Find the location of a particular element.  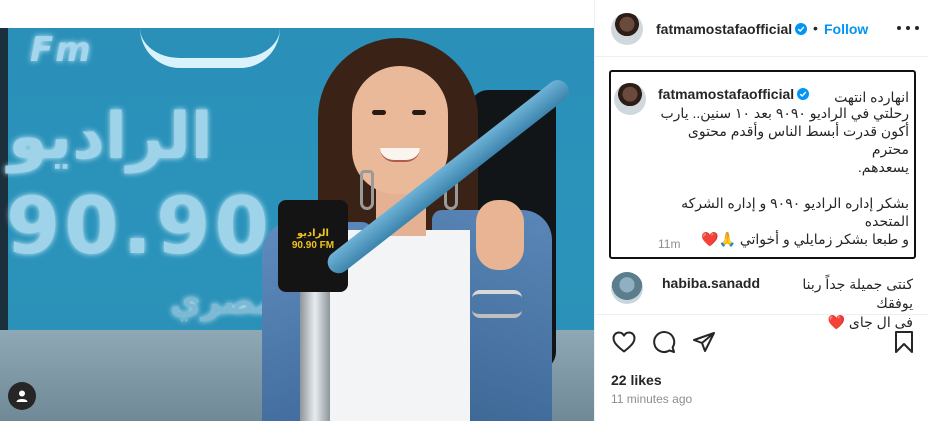

user-tag-icon is located at coordinates (22, 396).